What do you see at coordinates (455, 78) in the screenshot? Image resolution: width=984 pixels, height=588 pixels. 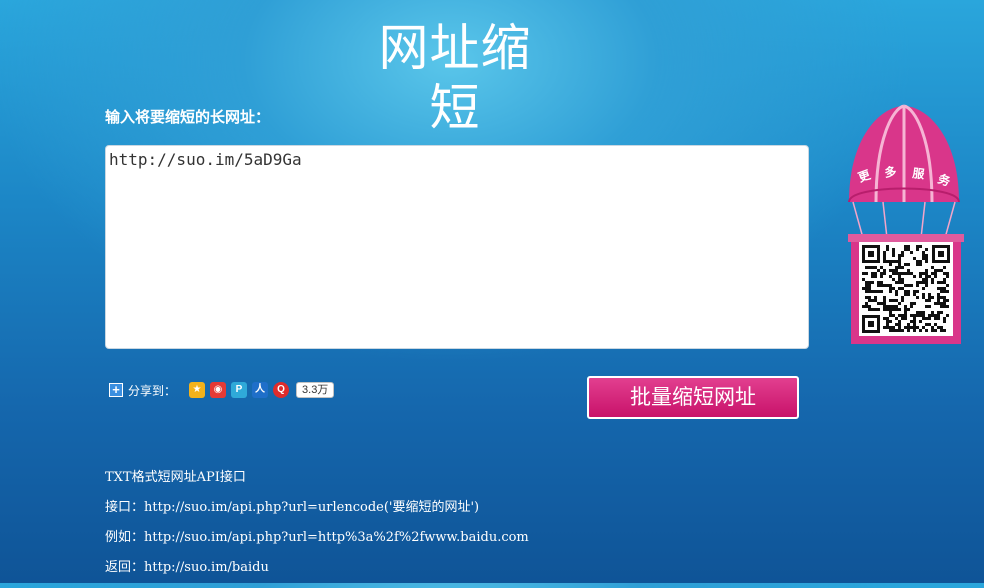 I see `page-title: 网址缩短` at bounding box center [455, 78].